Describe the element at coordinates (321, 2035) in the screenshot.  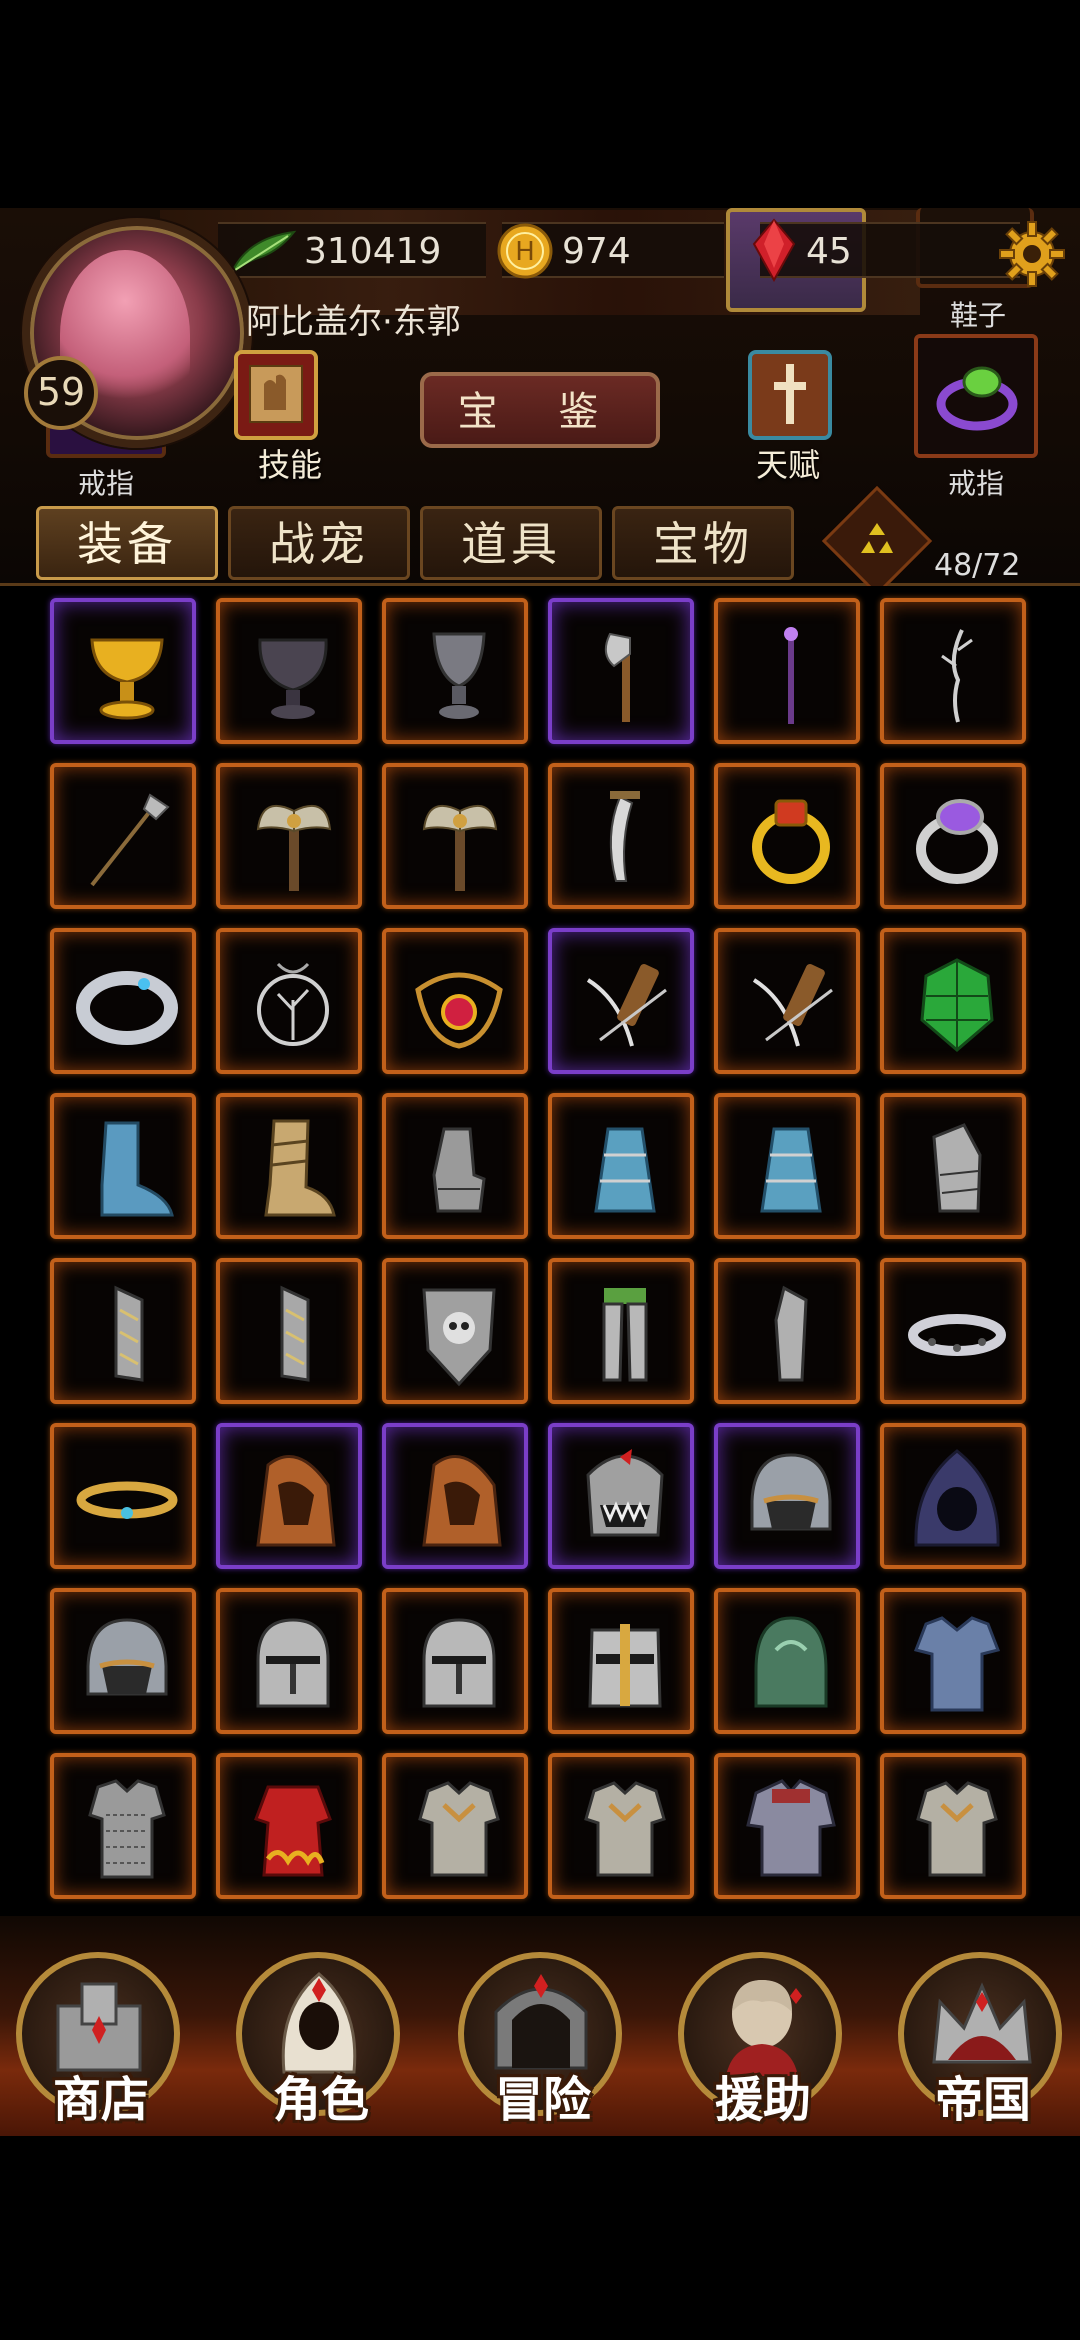
I see `nav-character: 角色` at that location.